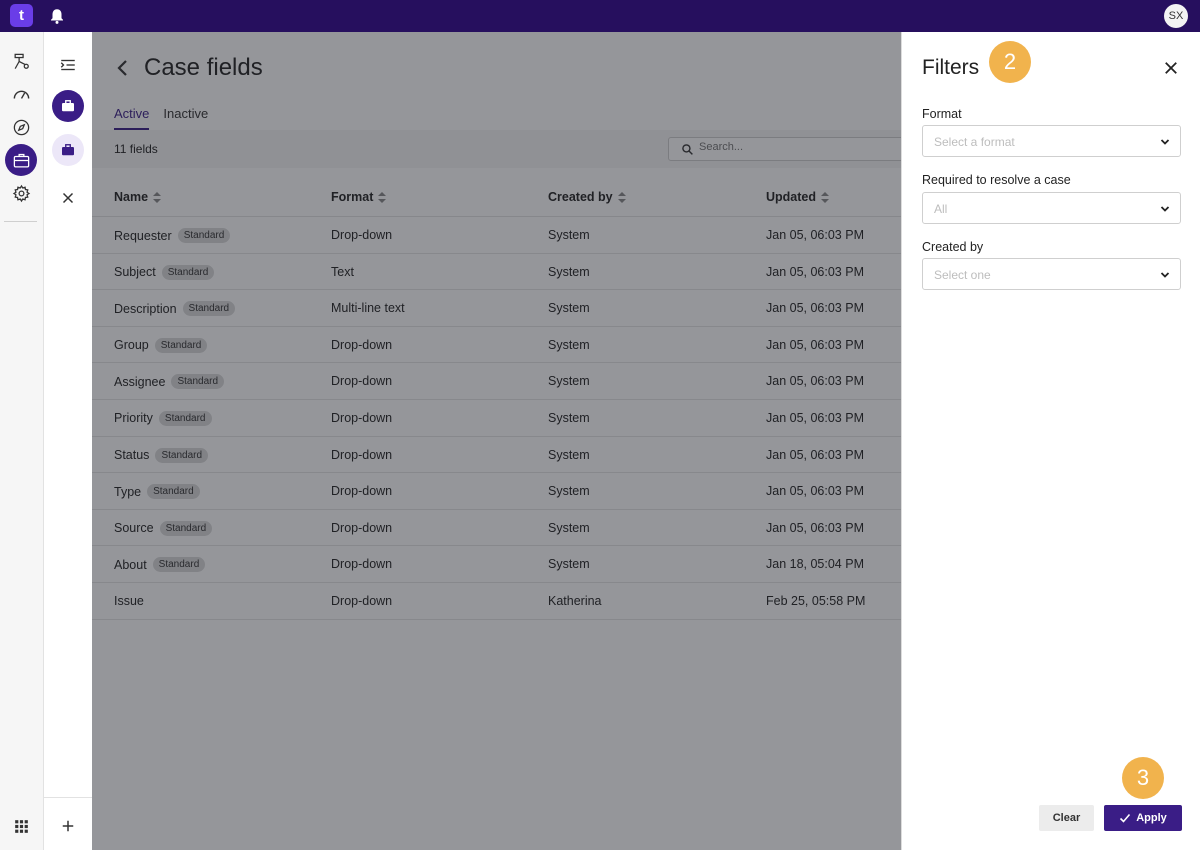  Describe the element at coordinates (68, 106) in the screenshot. I see `subnav-cases-active` at that location.